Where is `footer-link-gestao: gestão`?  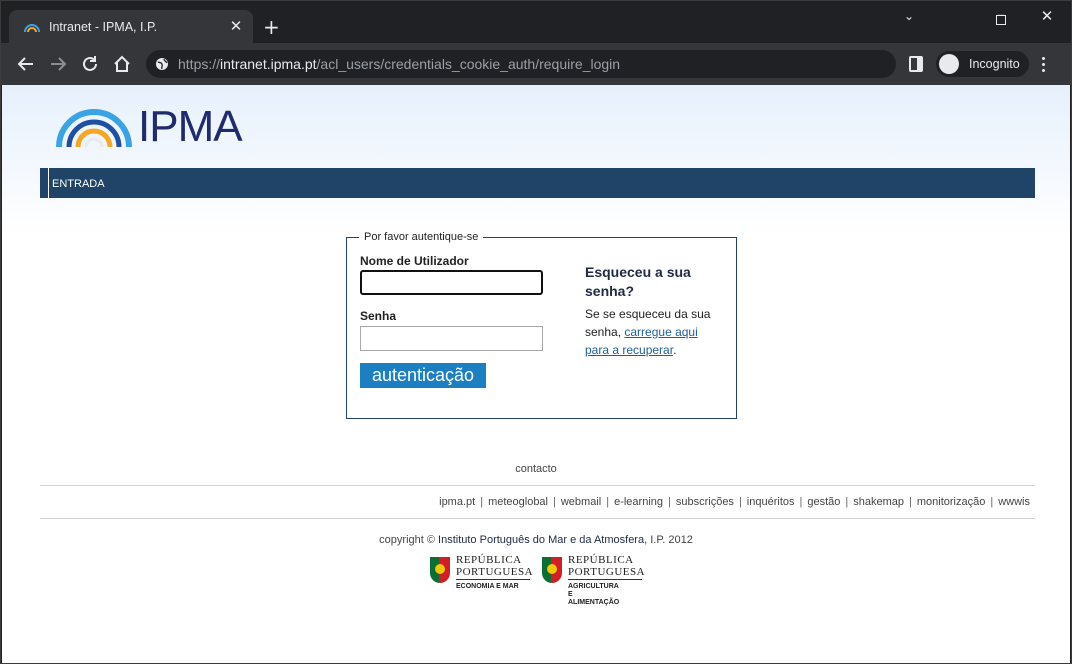
footer-link-gestao: gestão is located at coordinates (823, 502).